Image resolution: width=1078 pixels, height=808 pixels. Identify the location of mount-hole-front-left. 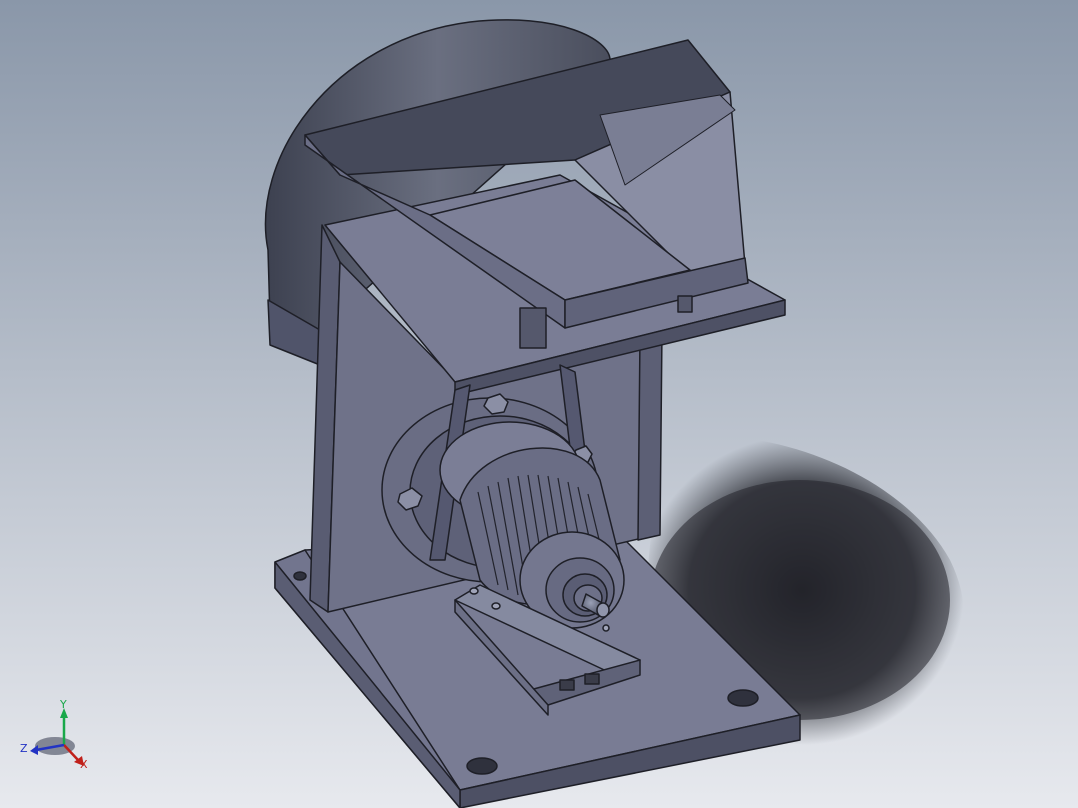
(482, 766).